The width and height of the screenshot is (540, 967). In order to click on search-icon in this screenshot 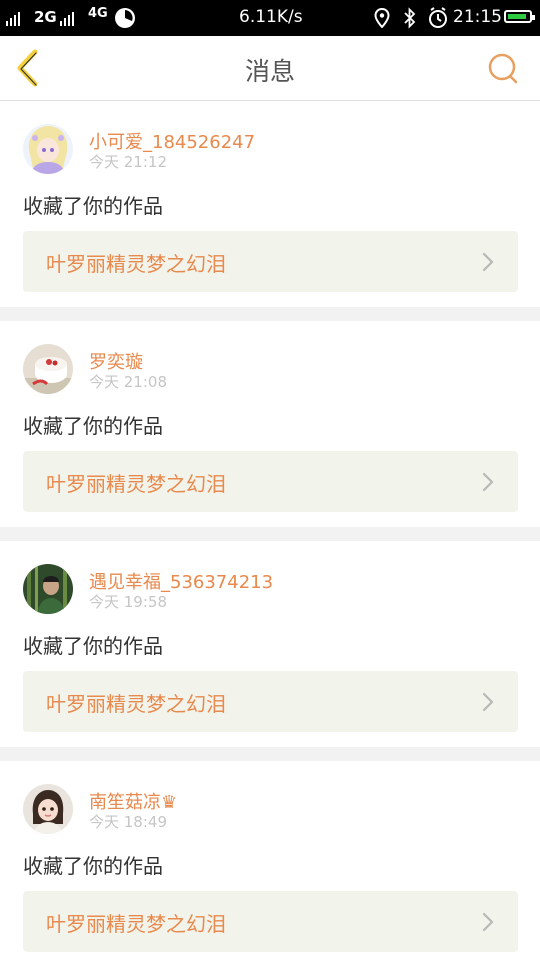, I will do `click(503, 68)`.